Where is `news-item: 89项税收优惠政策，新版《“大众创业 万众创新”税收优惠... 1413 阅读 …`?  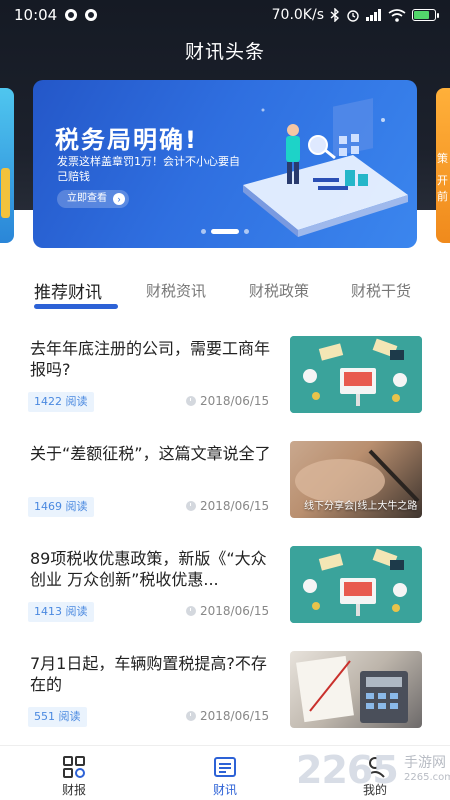 news-item: 89项税收优惠政策，新版《“大众创业 万众创新”税收优惠... 1413 阅读 … is located at coordinates (225, 590).